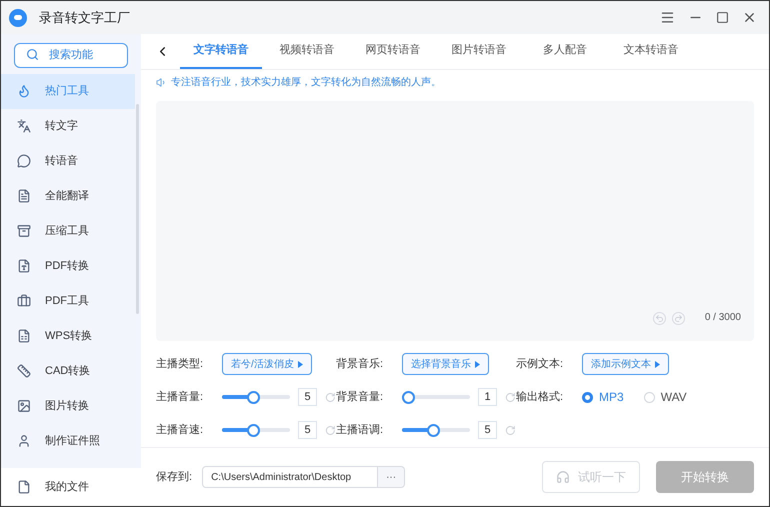 Image resolution: width=770 pixels, height=507 pixels. Describe the element at coordinates (18, 17) in the screenshot. I see `app-logo-icon` at that location.